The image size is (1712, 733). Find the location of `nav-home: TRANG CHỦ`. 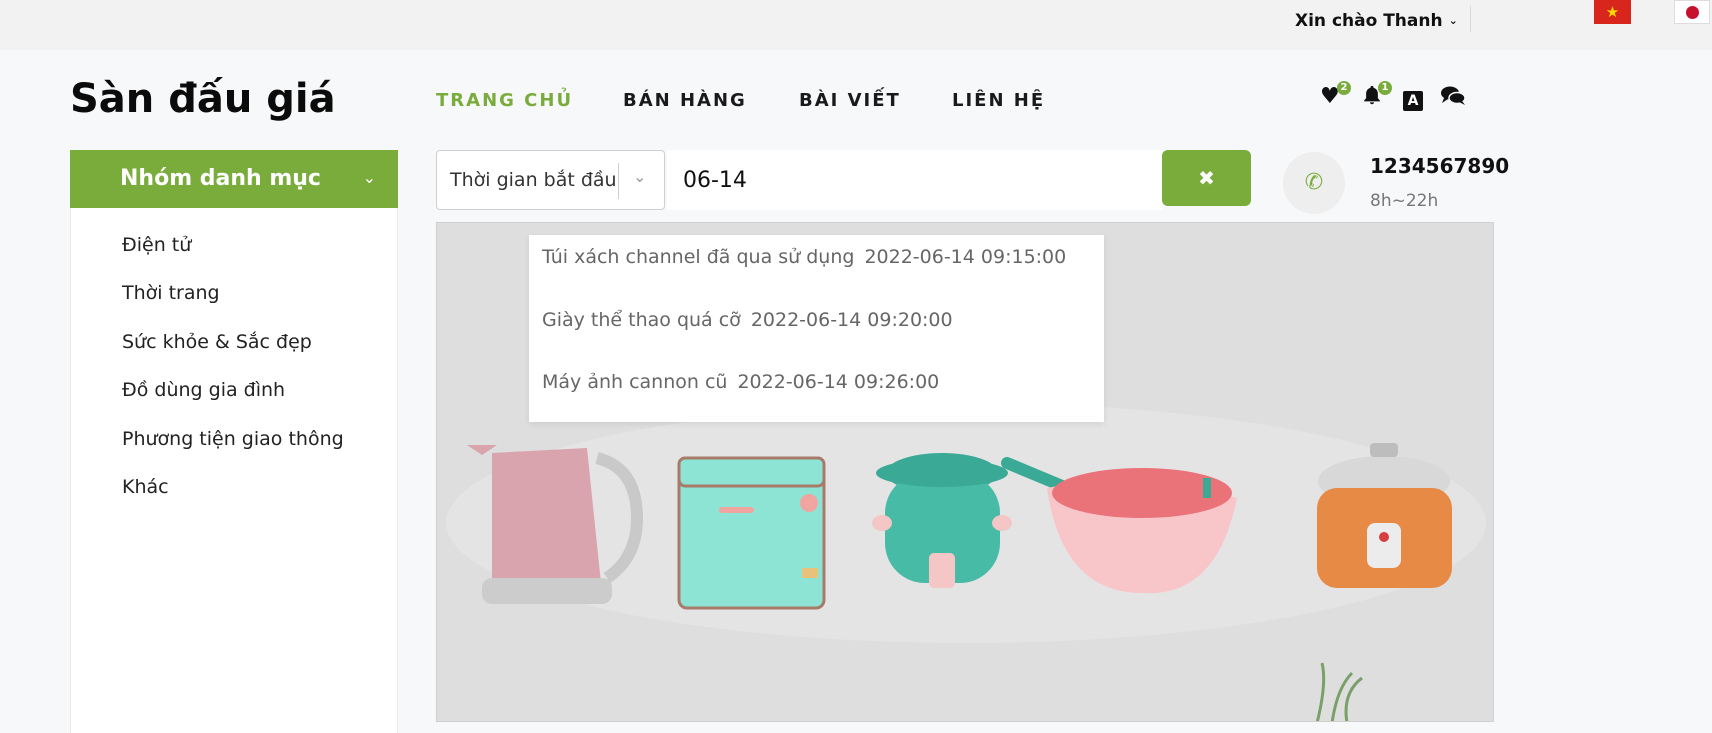

nav-home: TRANG CHỦ is located at coordinates (504, 100).